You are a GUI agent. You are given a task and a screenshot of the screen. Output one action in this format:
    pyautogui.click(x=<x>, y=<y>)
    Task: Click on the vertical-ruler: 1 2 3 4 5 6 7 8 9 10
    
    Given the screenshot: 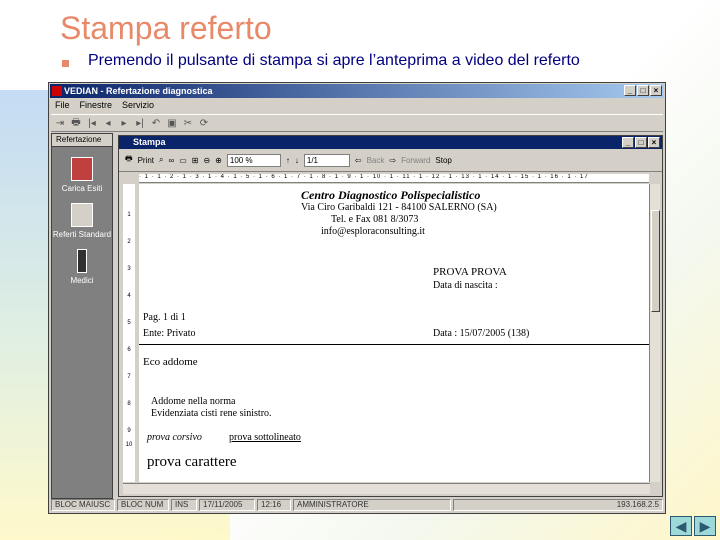 What is the action you would take?
    pyautogui.click(x=129, y=333)
    